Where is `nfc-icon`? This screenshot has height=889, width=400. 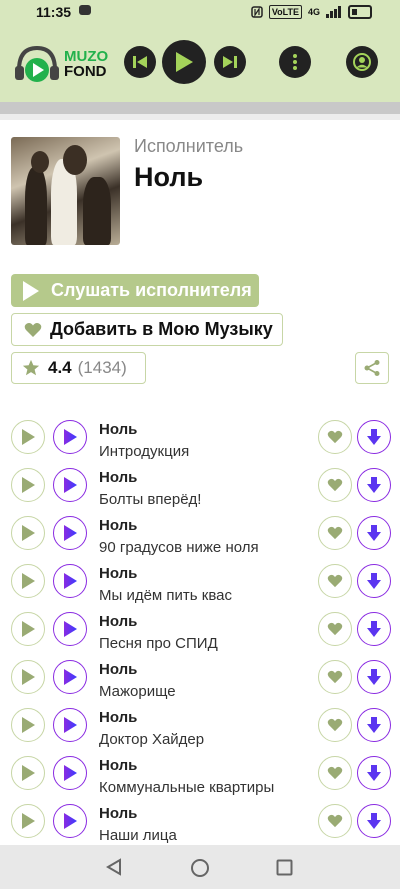
nfc-icon is located at coordinates (257, 12).